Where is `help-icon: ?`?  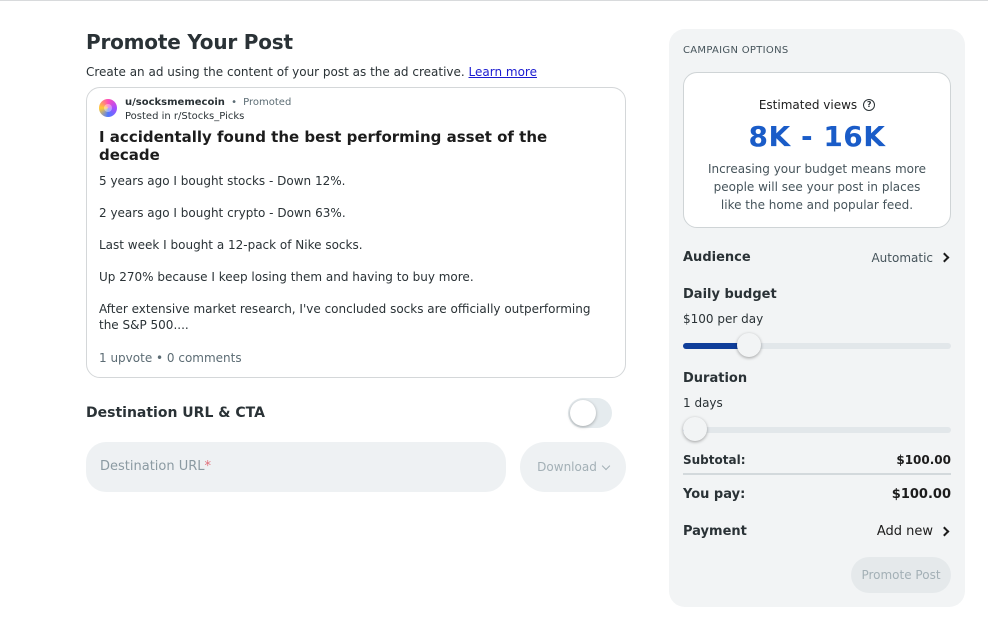 help-icon: ? is located at coordinates (869, 105).